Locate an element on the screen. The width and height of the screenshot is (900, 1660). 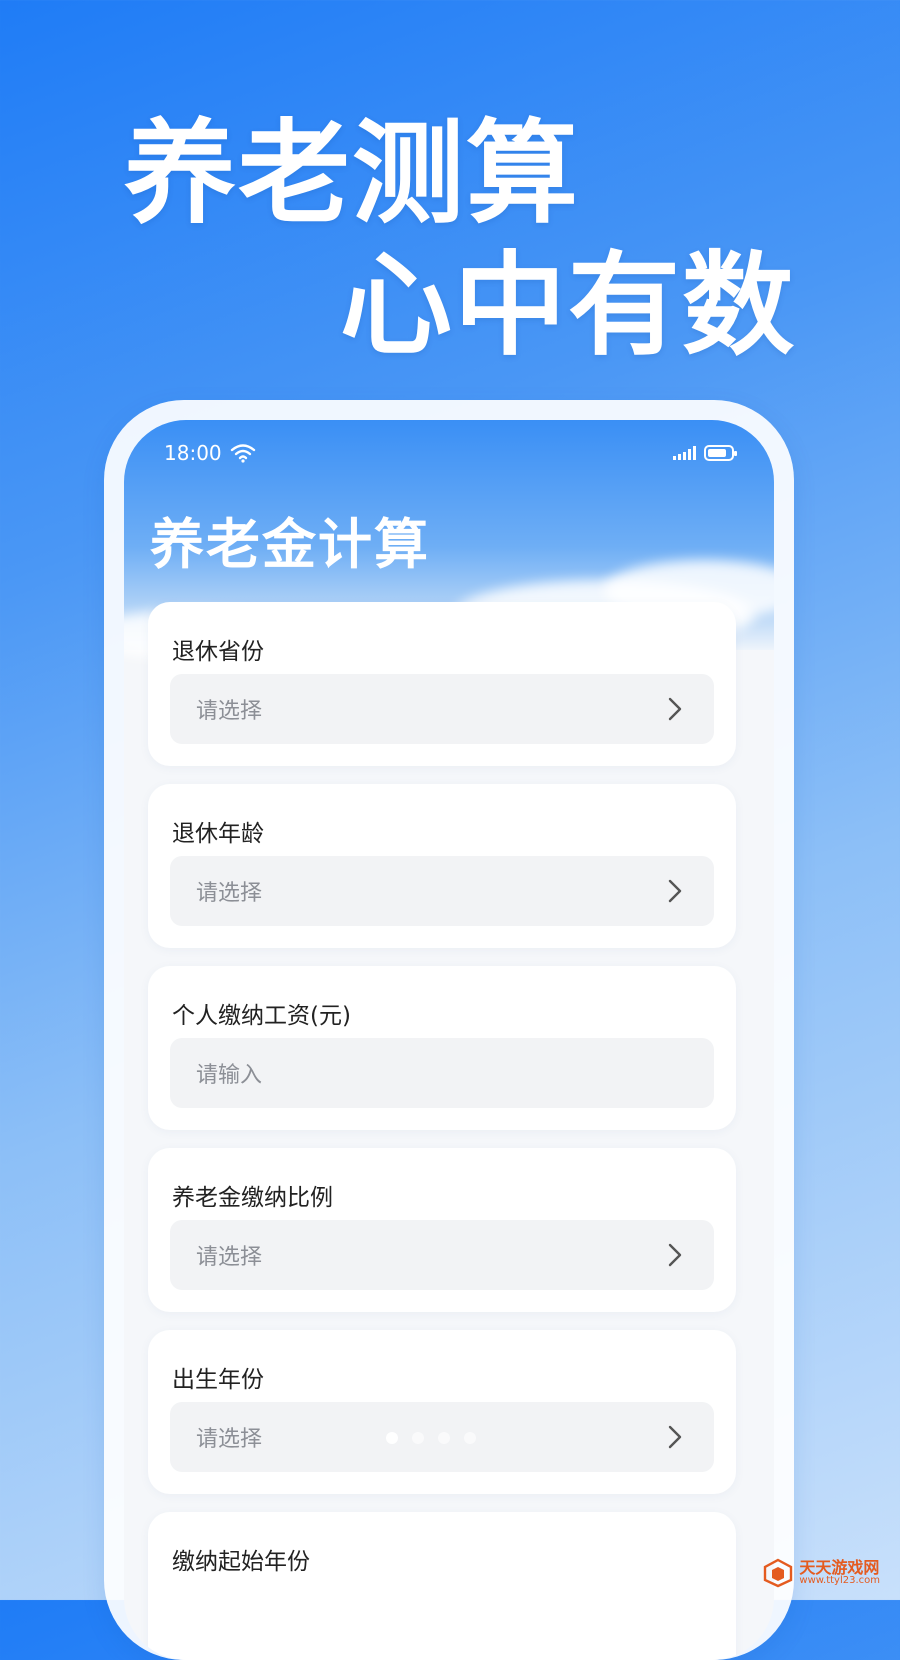
contribution-ratio-select: 请选择 is located at coordinates (442, 1255).